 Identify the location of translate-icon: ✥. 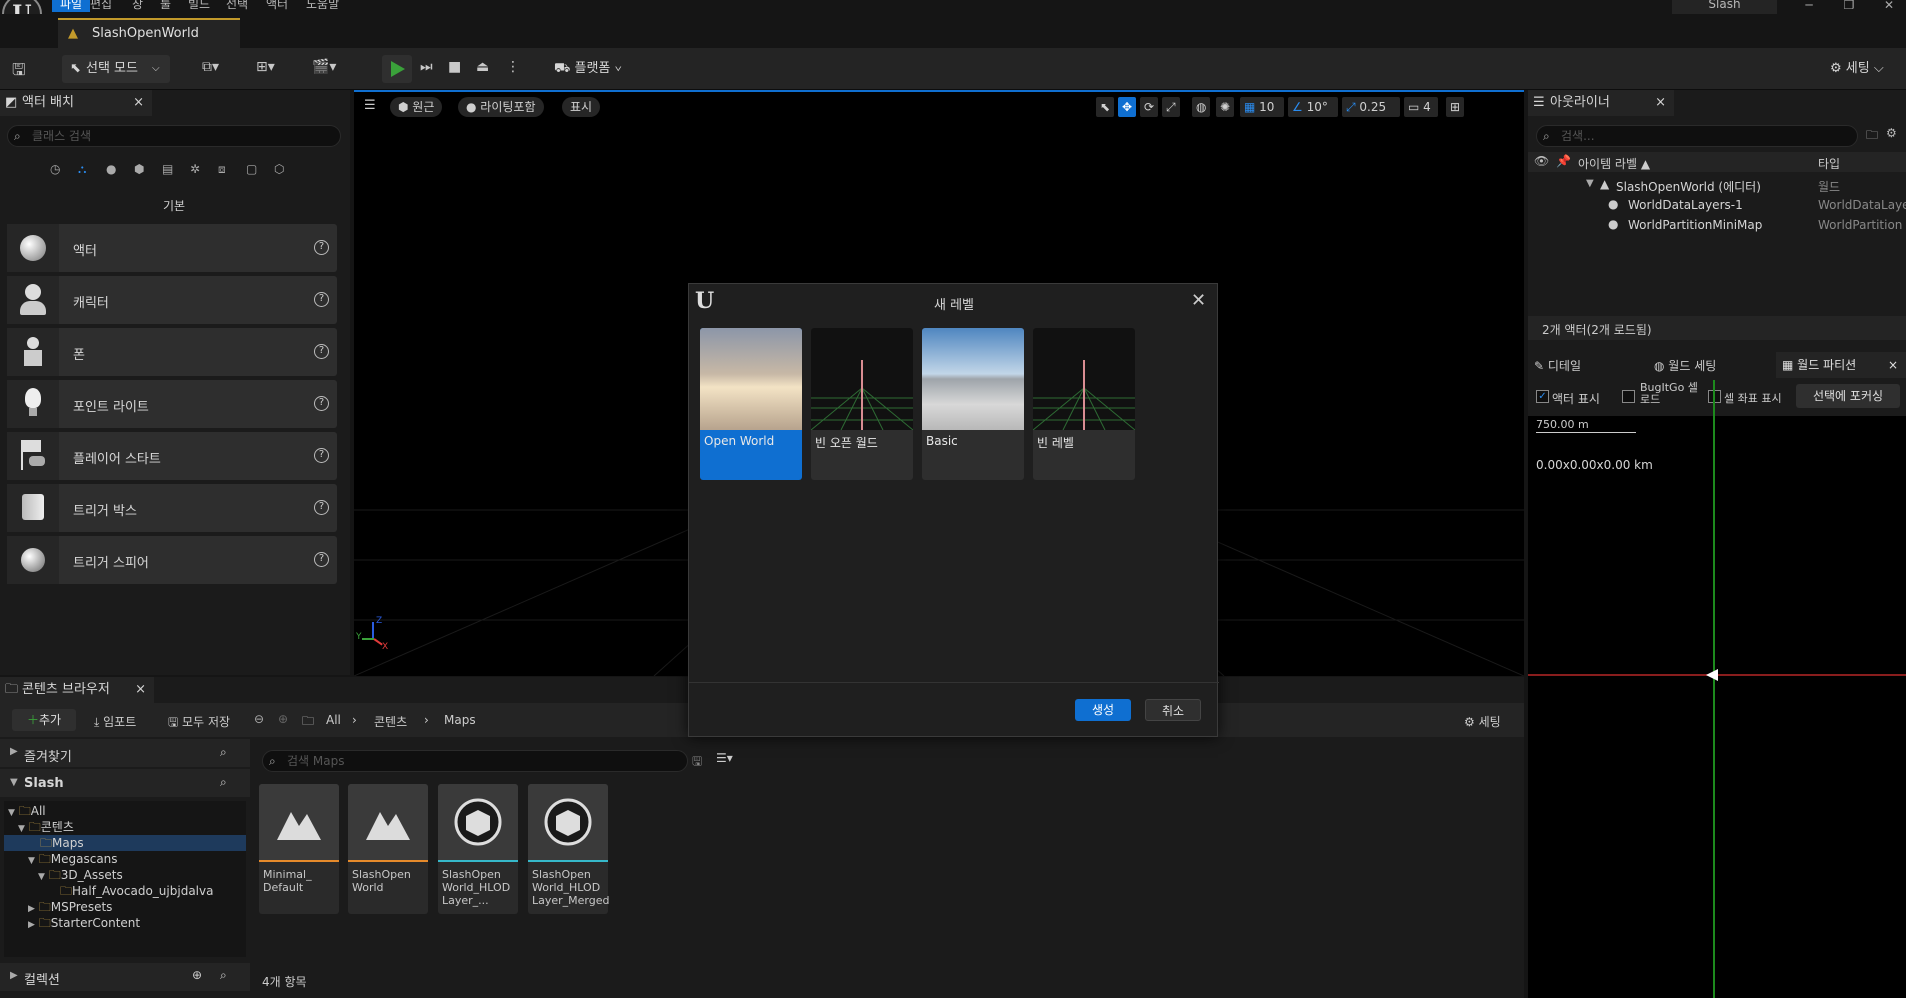
(1127, 107).